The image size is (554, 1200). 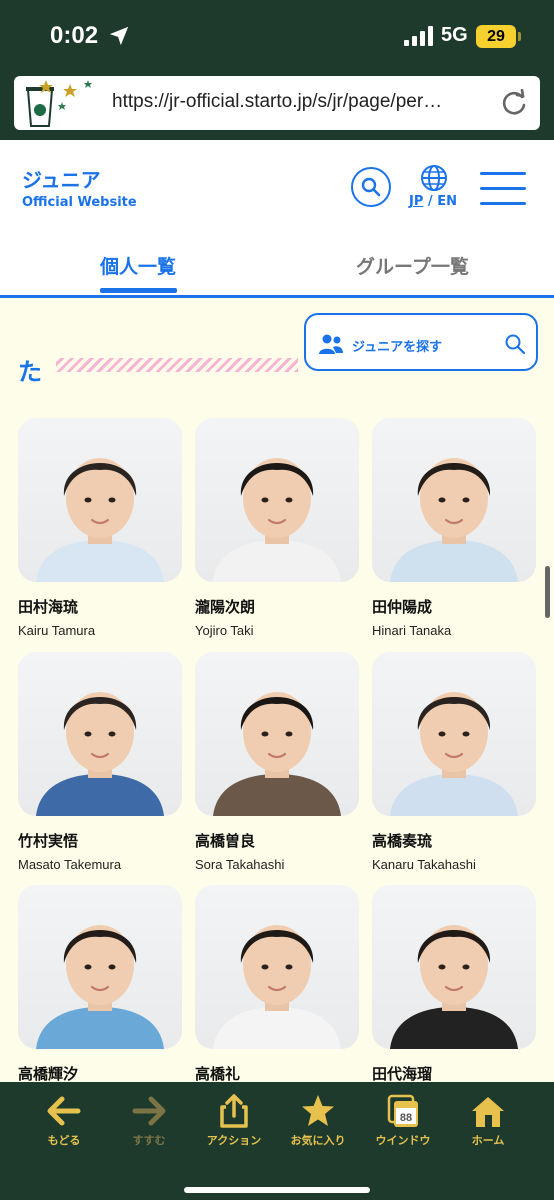 I want to click on member-card: 高橋礼, so click(x=277, y=984).